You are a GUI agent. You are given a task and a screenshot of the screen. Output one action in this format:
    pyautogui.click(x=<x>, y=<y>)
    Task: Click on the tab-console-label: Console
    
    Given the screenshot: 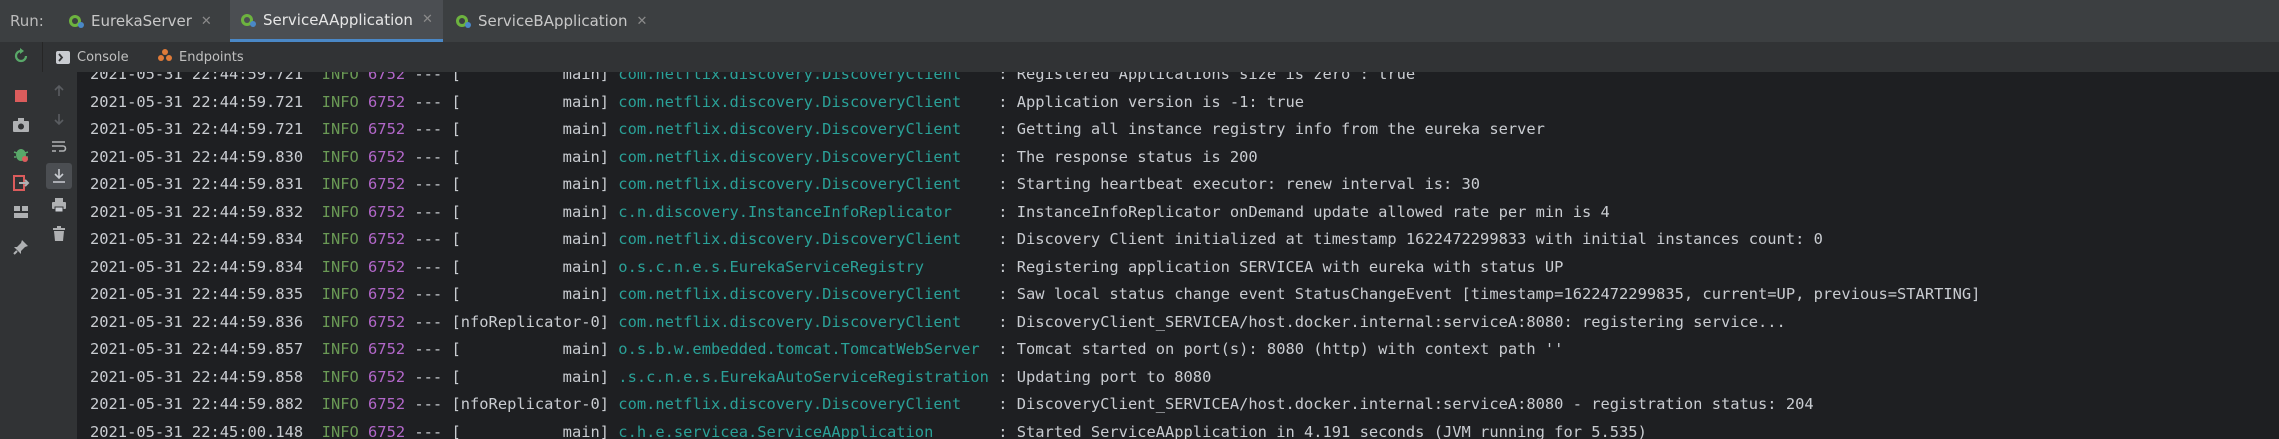 What is the action you would take?
    pyautogui.click(x=103, y=57)
    